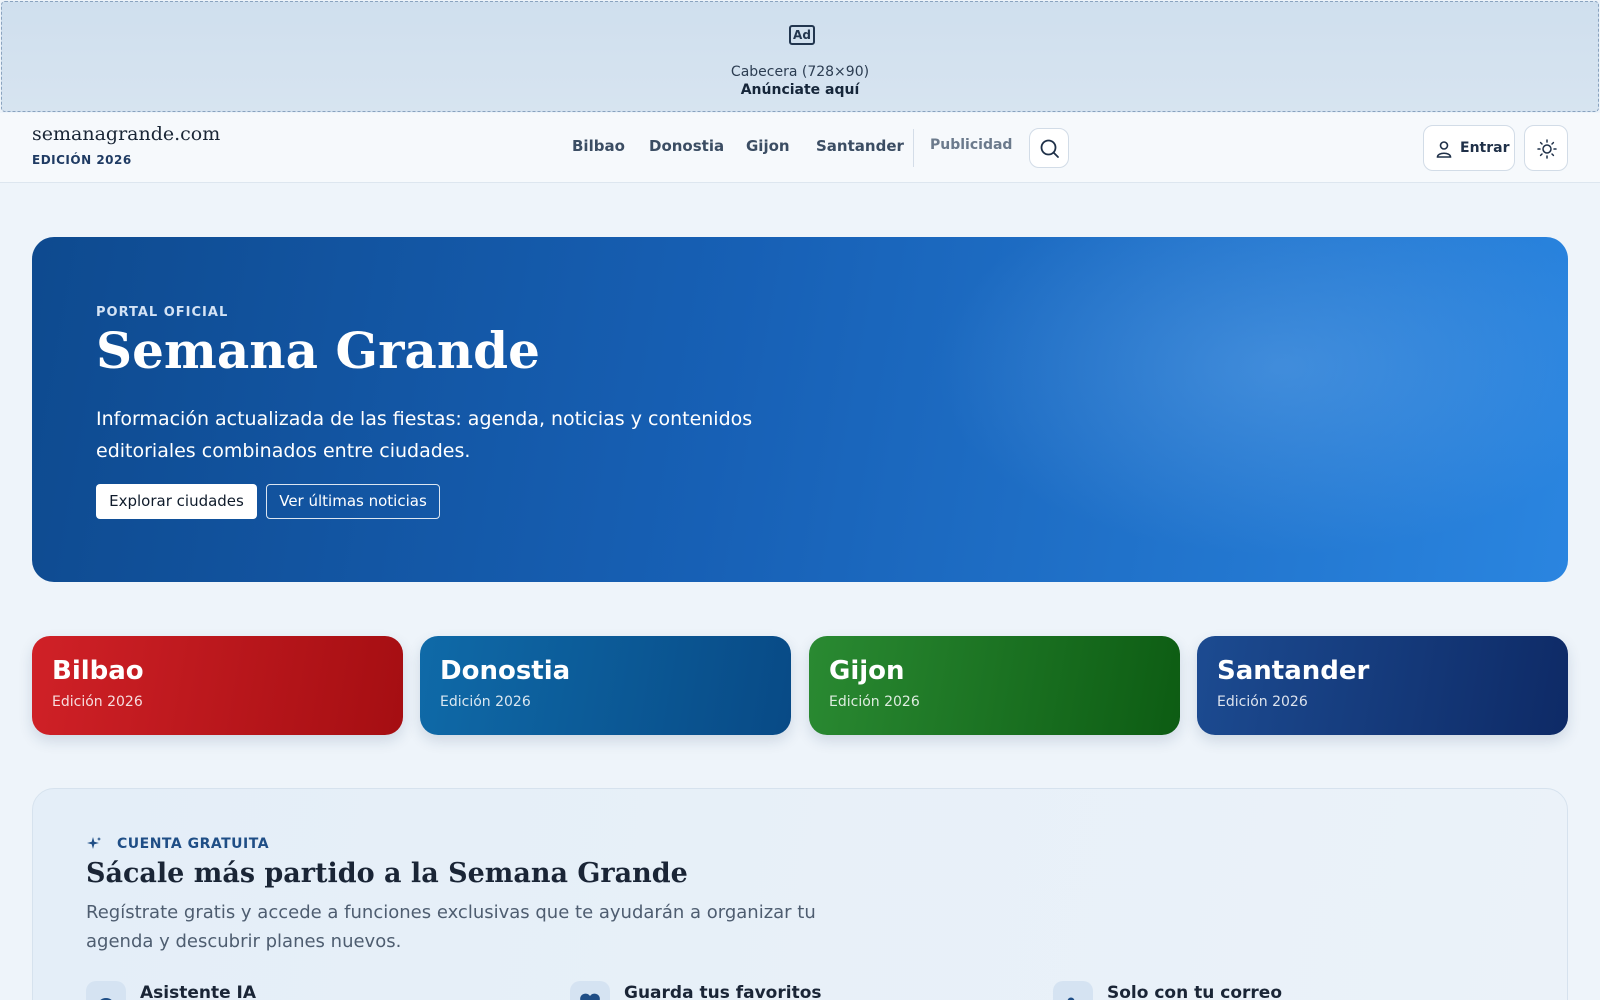 The height and width of the screenshot is (1000, 1600). I want to click on city-card-bilbao: Bilbao Edición 2026, so click(217, 685).